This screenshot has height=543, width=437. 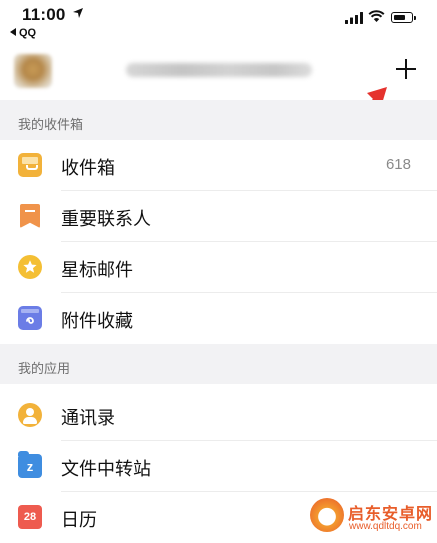 I want to click on list-item-label: 通讯录, so click(x=88, y=418).